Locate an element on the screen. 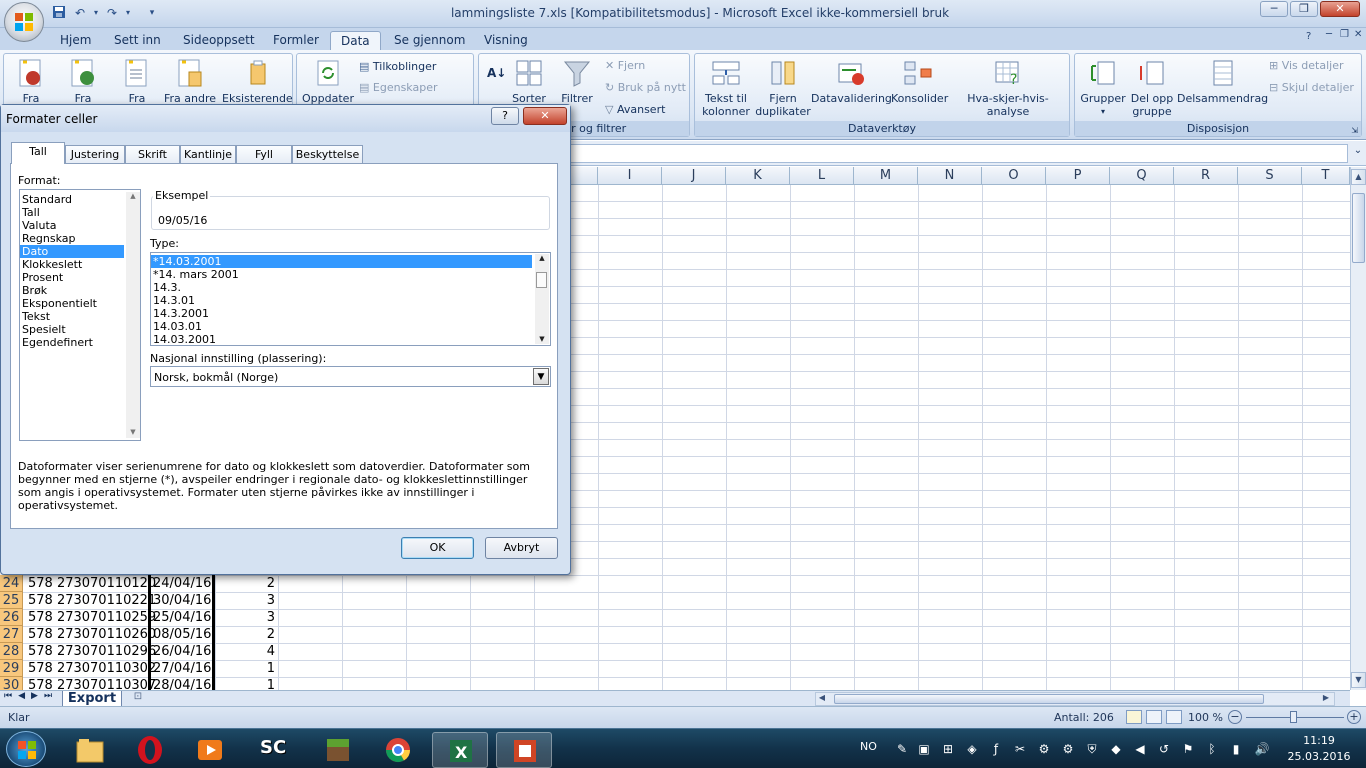 Image resolution: width=1366 pixels, height=768 pixels. redo-icon: ↷ is located at coordinates (112, 13).